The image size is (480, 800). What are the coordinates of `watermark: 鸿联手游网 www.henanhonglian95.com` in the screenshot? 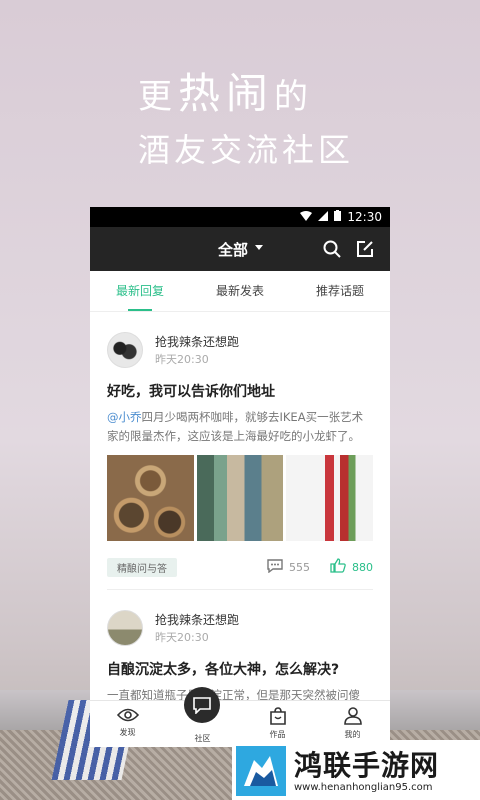 It's located at (356, 770).